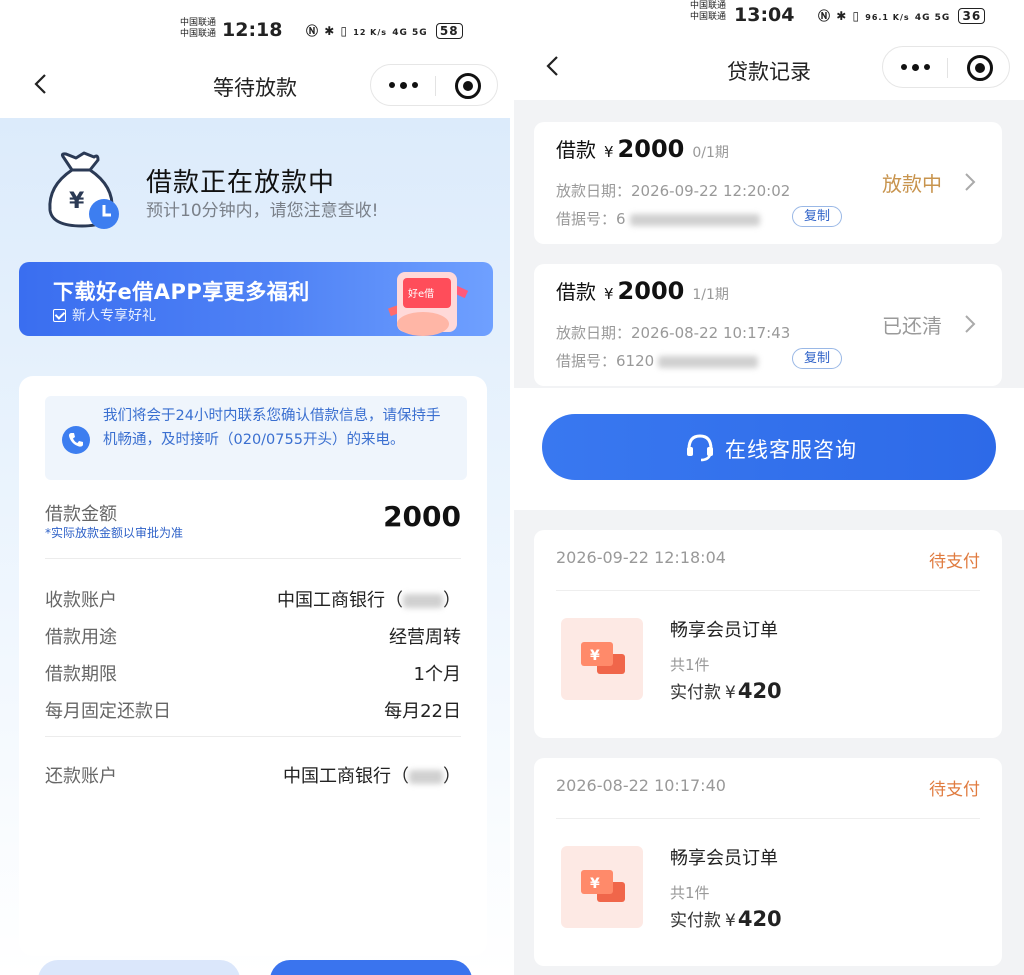 Image resolution: width=1024 pixels, height=975 pixels. What do you see at coordinates (651, 291) in the screenshot?
I see `loan-amount: 2000` at bounding box center [651, 291].